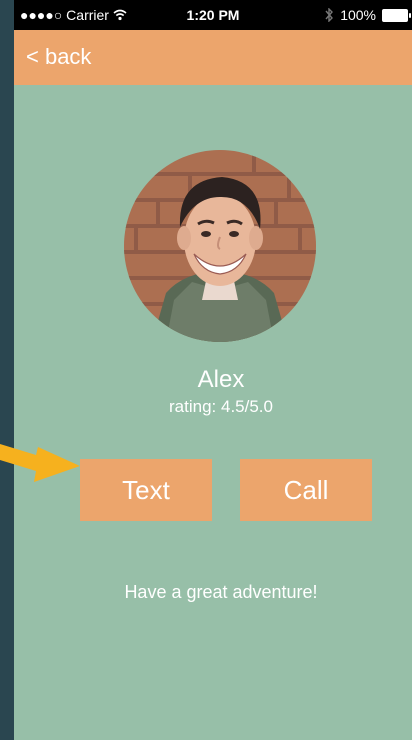 Image resolution: width=412 pixels, height=740 pixels. Describe the element at coordinates (40, 463) in the screenshot. I see `annotation-arrow-icon` at that location.